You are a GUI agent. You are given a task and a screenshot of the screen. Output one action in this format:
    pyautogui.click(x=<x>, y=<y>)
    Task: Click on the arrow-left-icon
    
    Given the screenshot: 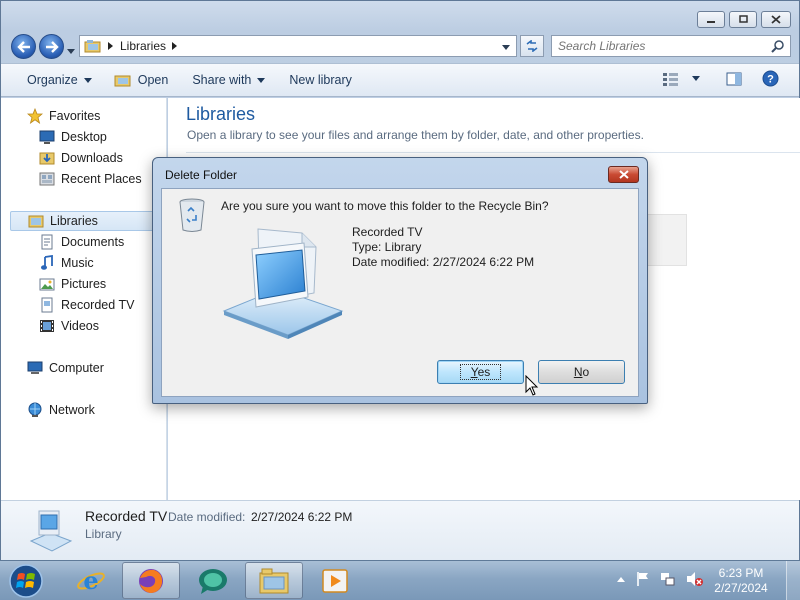 What is the action you would take?
    pyautogui.click(x=23, y=46)
    